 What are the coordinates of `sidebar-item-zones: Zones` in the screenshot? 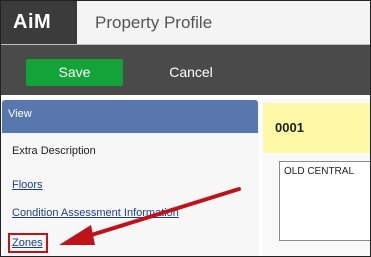 It's located at (27, 243).